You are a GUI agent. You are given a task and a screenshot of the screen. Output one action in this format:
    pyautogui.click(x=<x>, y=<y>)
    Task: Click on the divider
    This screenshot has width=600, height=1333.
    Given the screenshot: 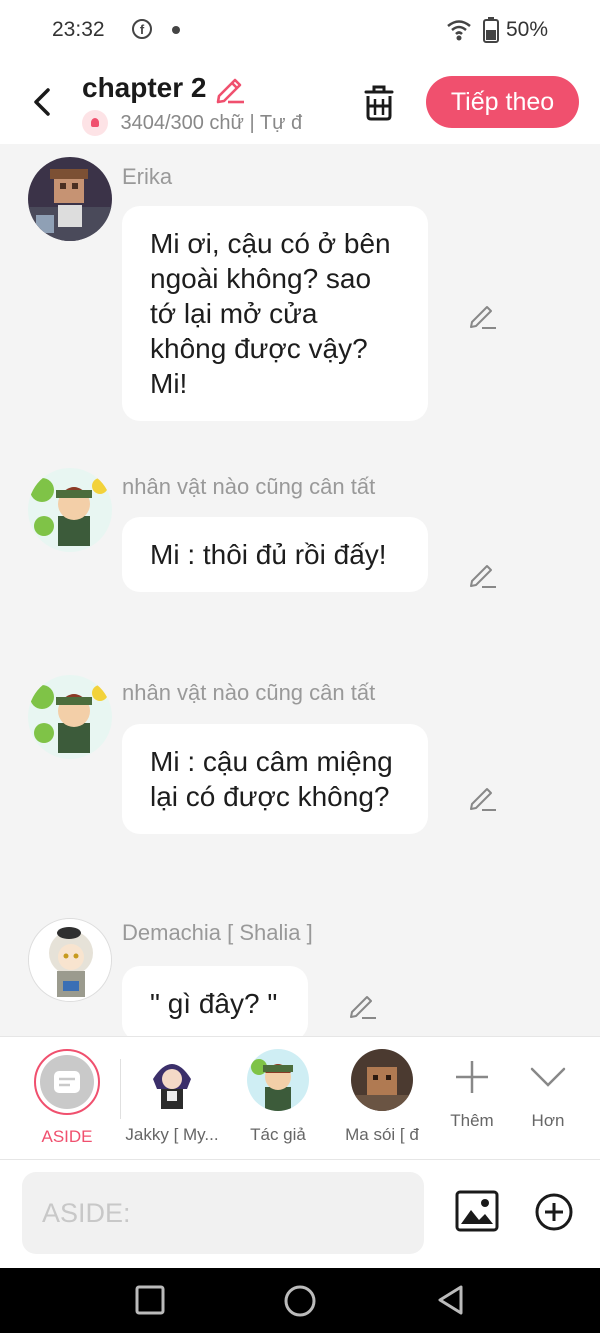 What is the action you would take?
    pyautogui.click(x=120, y=1089)
    